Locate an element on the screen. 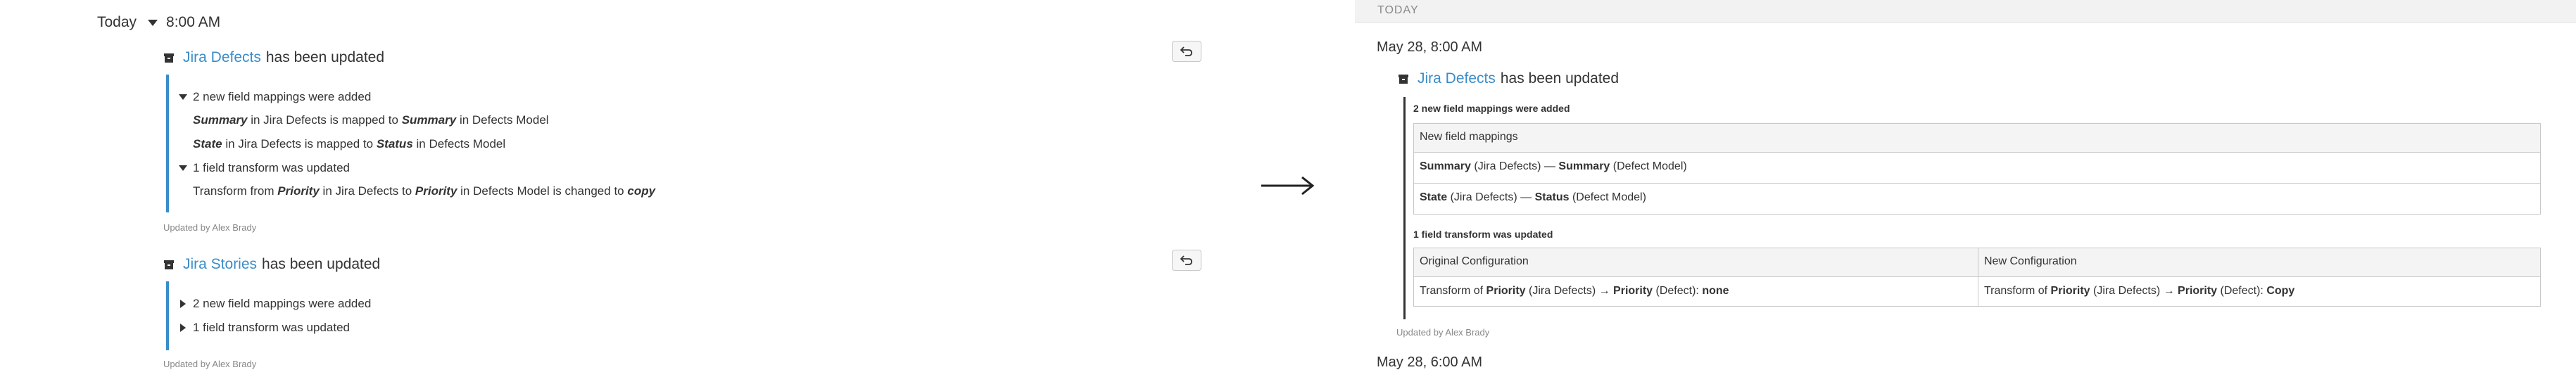 The height and width of the screenshot is (377, 2576). event-date: May 28, 8:00 AM is located at coordinates (1430, 47).